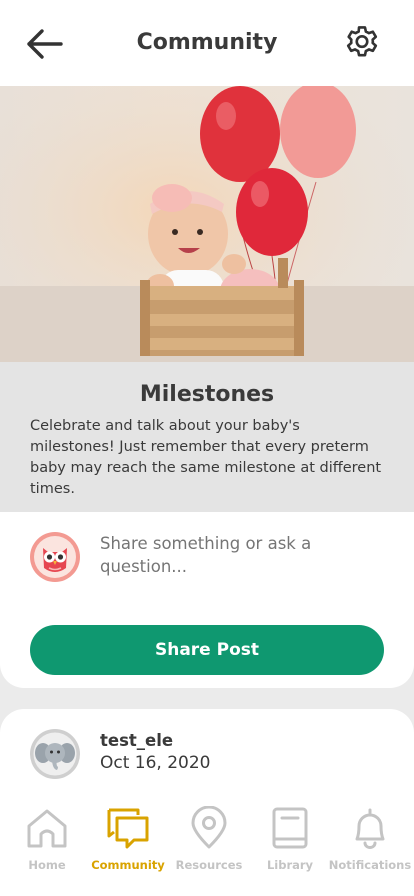 This screenshot has height=896, width=414. I want to click on bell-icon, so click(370, 828).